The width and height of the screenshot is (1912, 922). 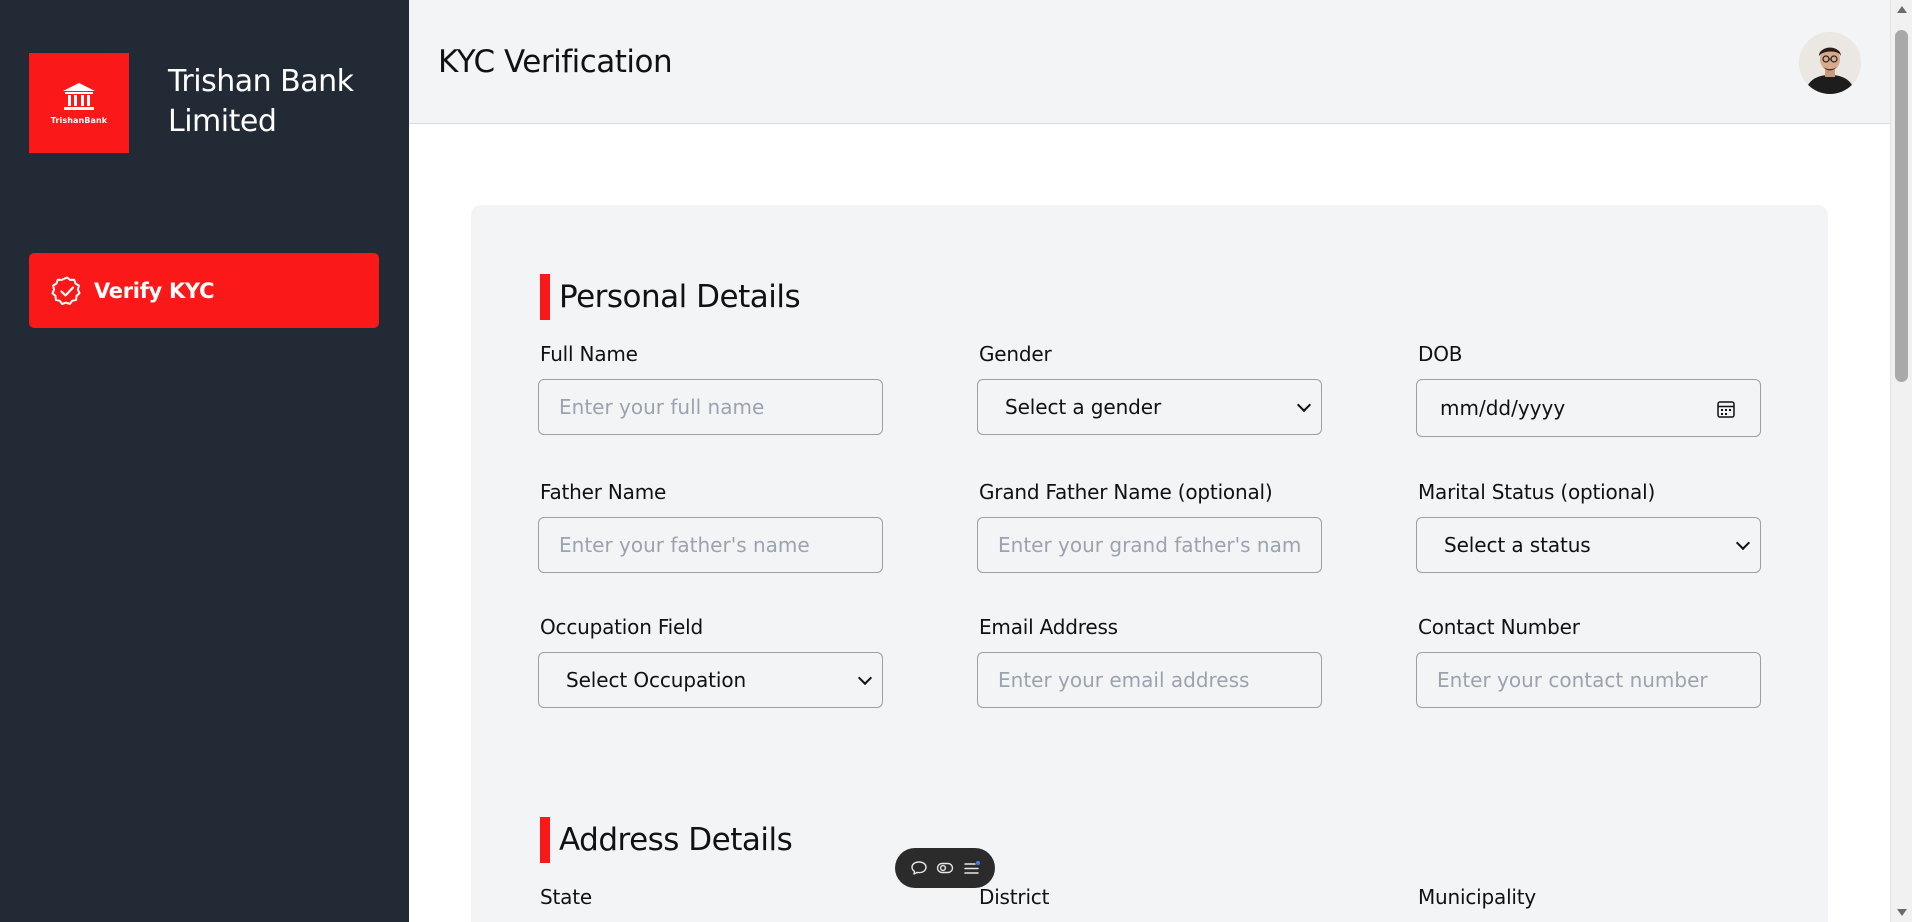 I want to click on grandfather-name-input, so click(x=1149, y=545).